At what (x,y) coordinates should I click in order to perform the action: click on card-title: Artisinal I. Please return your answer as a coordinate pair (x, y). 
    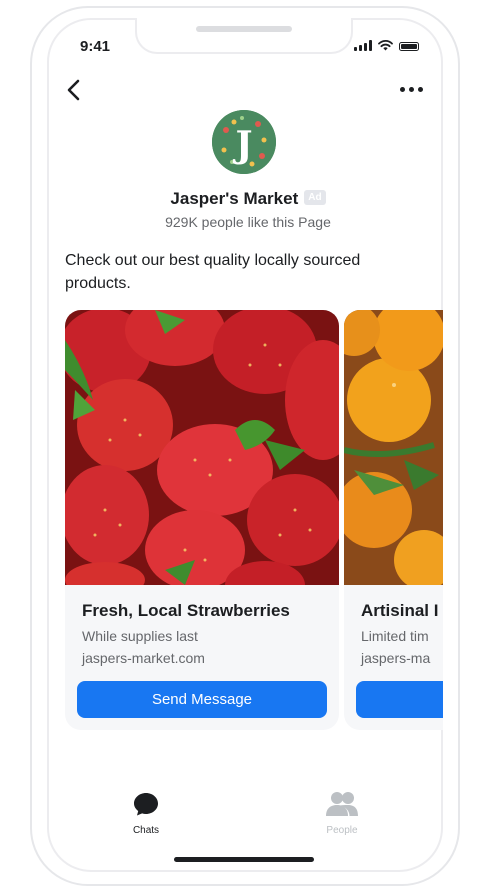
    Looking at the image, I should click on (400, 610).